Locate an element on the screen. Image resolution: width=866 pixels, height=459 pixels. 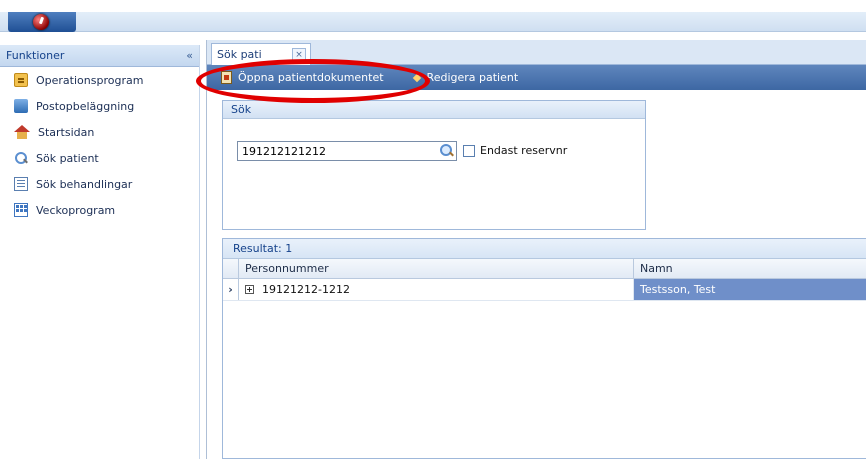
row-indicator-icon: › is located at coordinates (231, 289).